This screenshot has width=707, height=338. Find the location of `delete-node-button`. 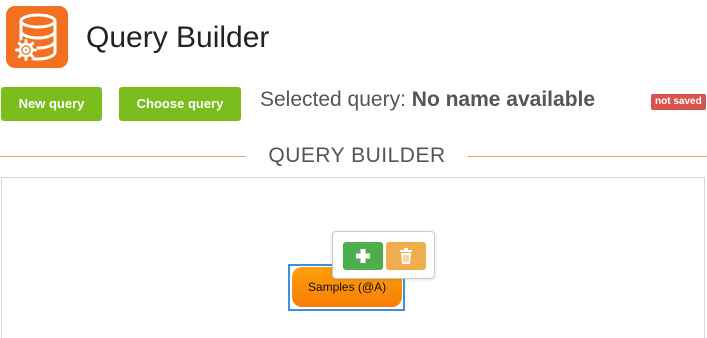

delete-node-button is located at coordinates (406, 256).